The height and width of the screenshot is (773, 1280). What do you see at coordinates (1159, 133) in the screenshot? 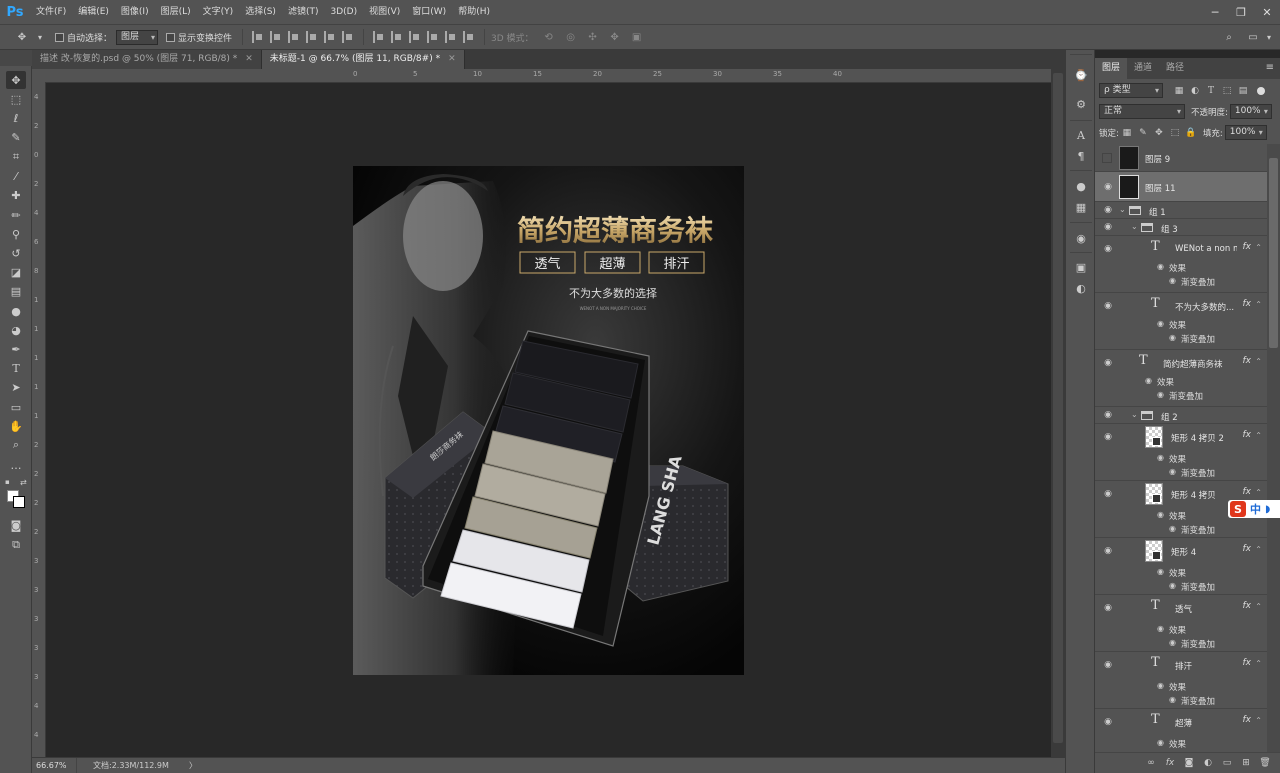
I see `lock-position-icon: ✥` at bounding box center [1159, 133].